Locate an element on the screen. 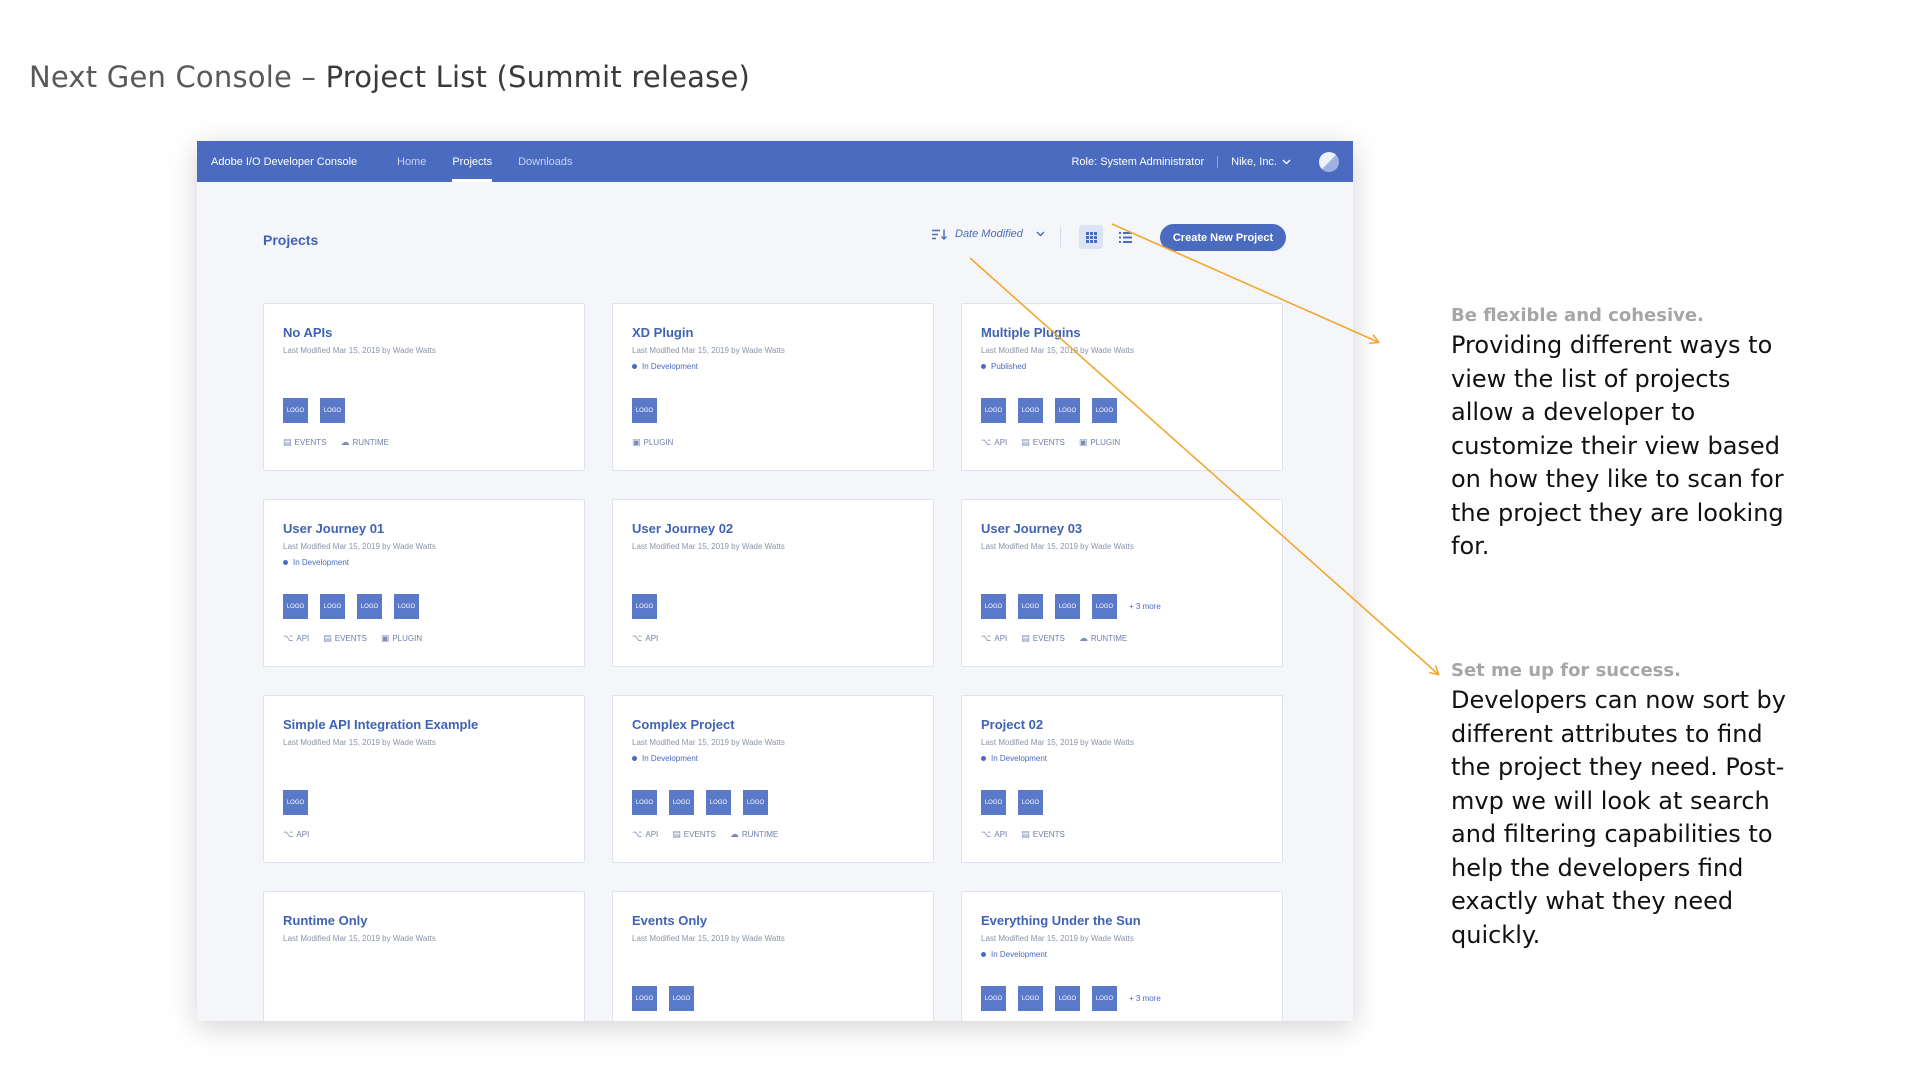 Image resolution: width=1920 pixels, height=1080 pixels. tag-row: ⌥ API is located at coordinates (645, 638).